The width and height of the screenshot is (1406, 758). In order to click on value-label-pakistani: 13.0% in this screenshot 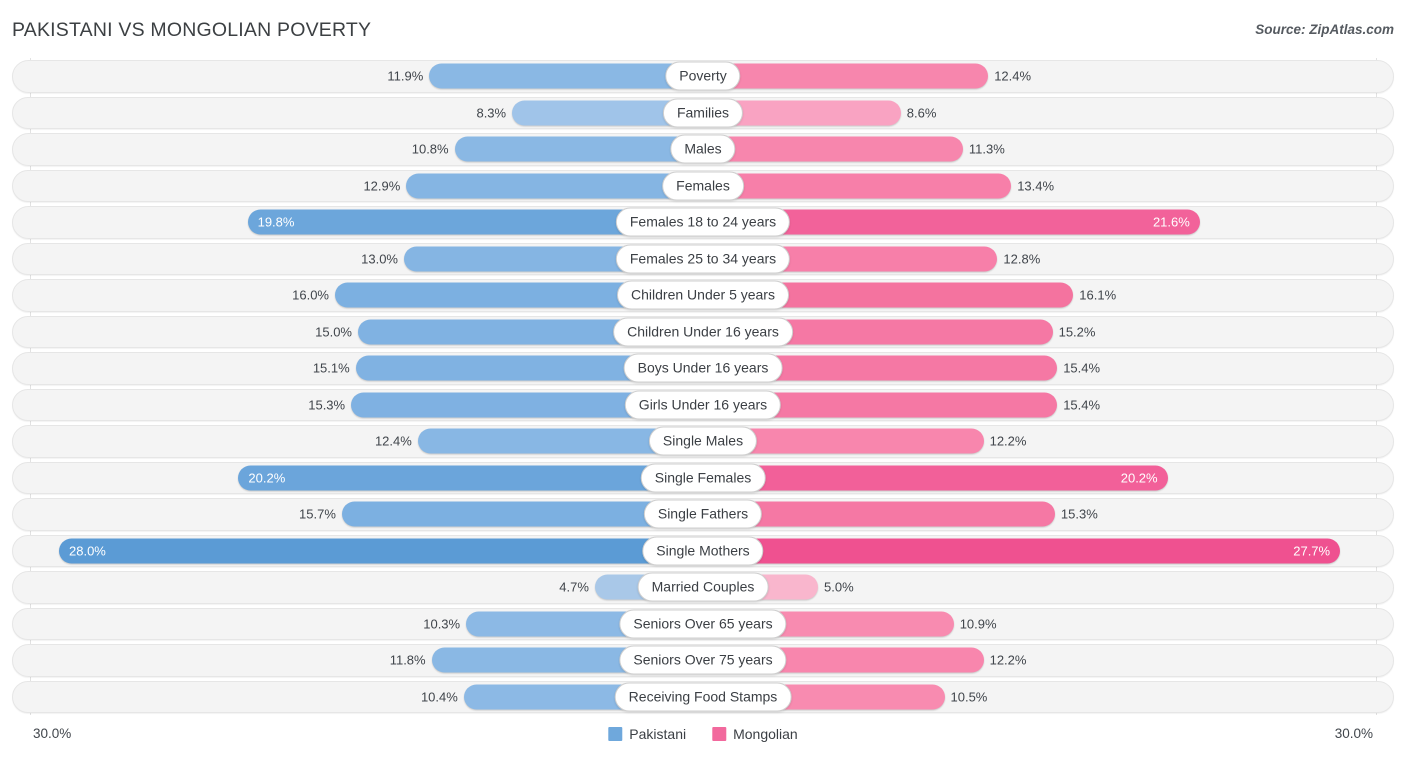, I will do `click(379, 259)`.